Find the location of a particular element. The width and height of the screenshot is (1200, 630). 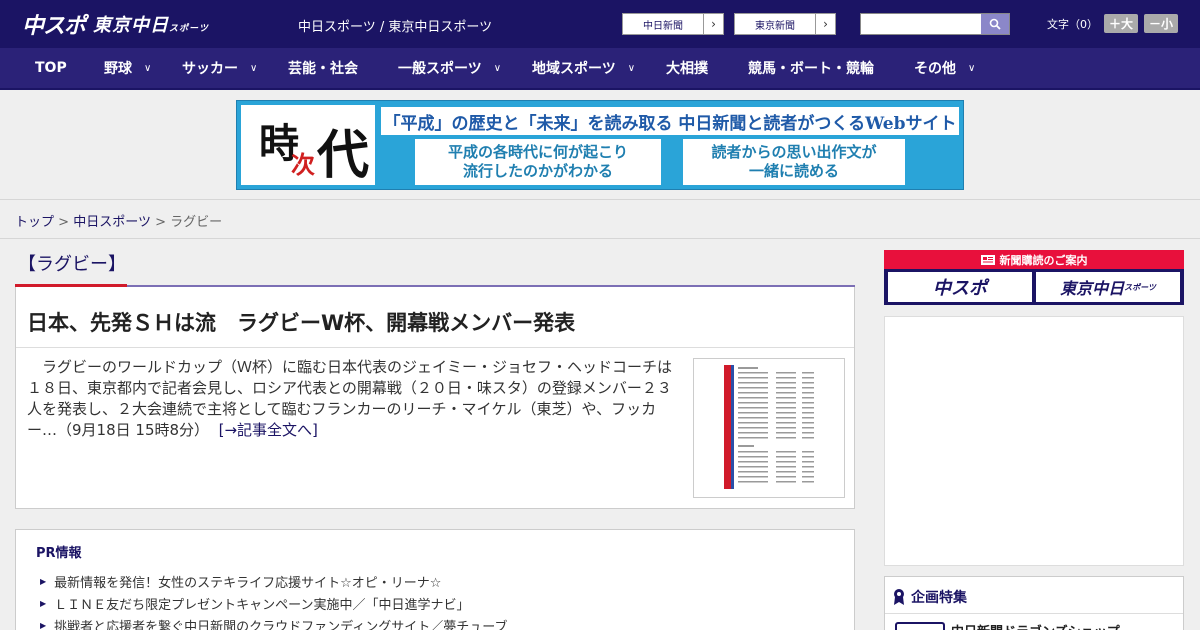

read-more-link: [→記事全文へ] is located at coordinates (268, 430).